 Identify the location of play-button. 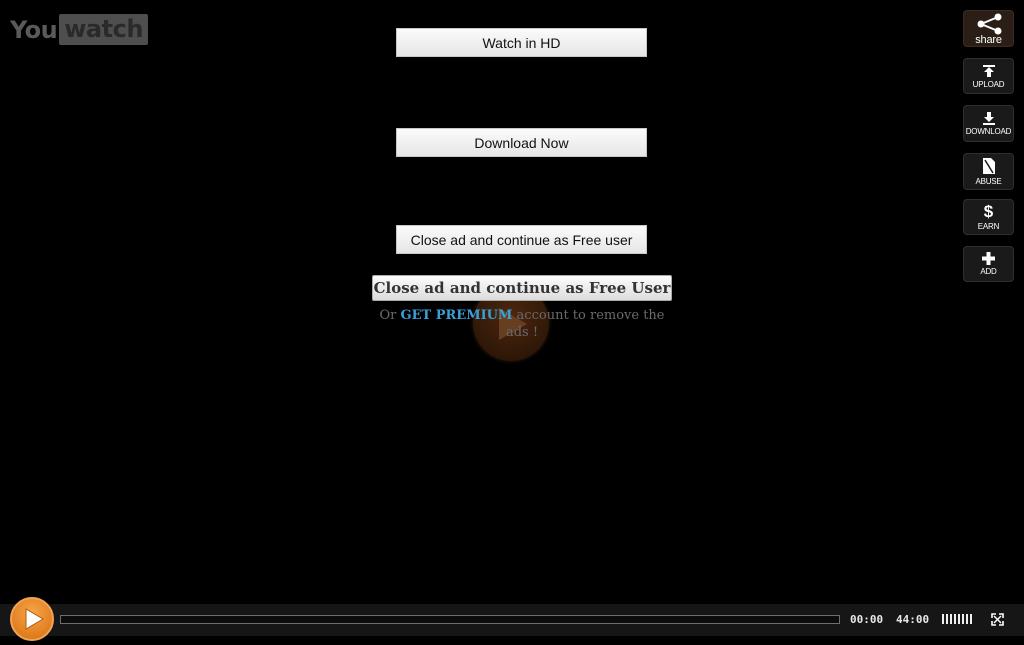
(32, 619).